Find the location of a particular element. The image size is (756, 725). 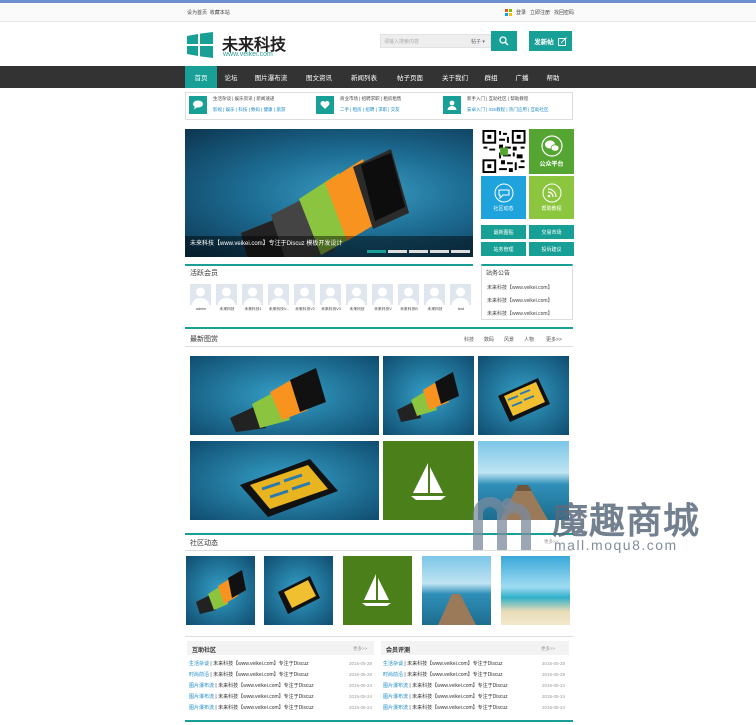

nav-broadcast: 广播 is located at coordinates (522, 77).